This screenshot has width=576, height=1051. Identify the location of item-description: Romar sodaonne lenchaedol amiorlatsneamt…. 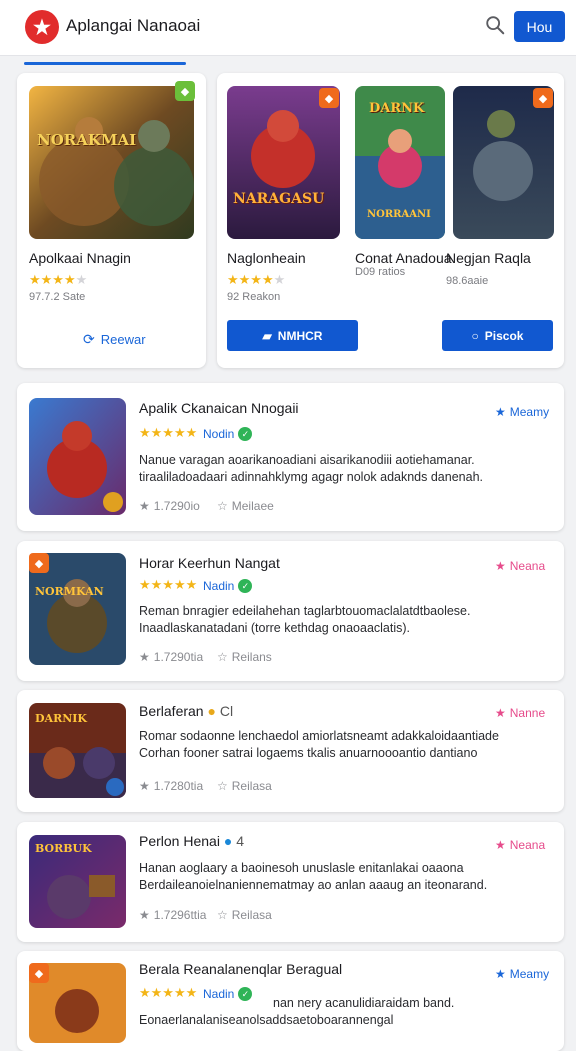
(319, 736).